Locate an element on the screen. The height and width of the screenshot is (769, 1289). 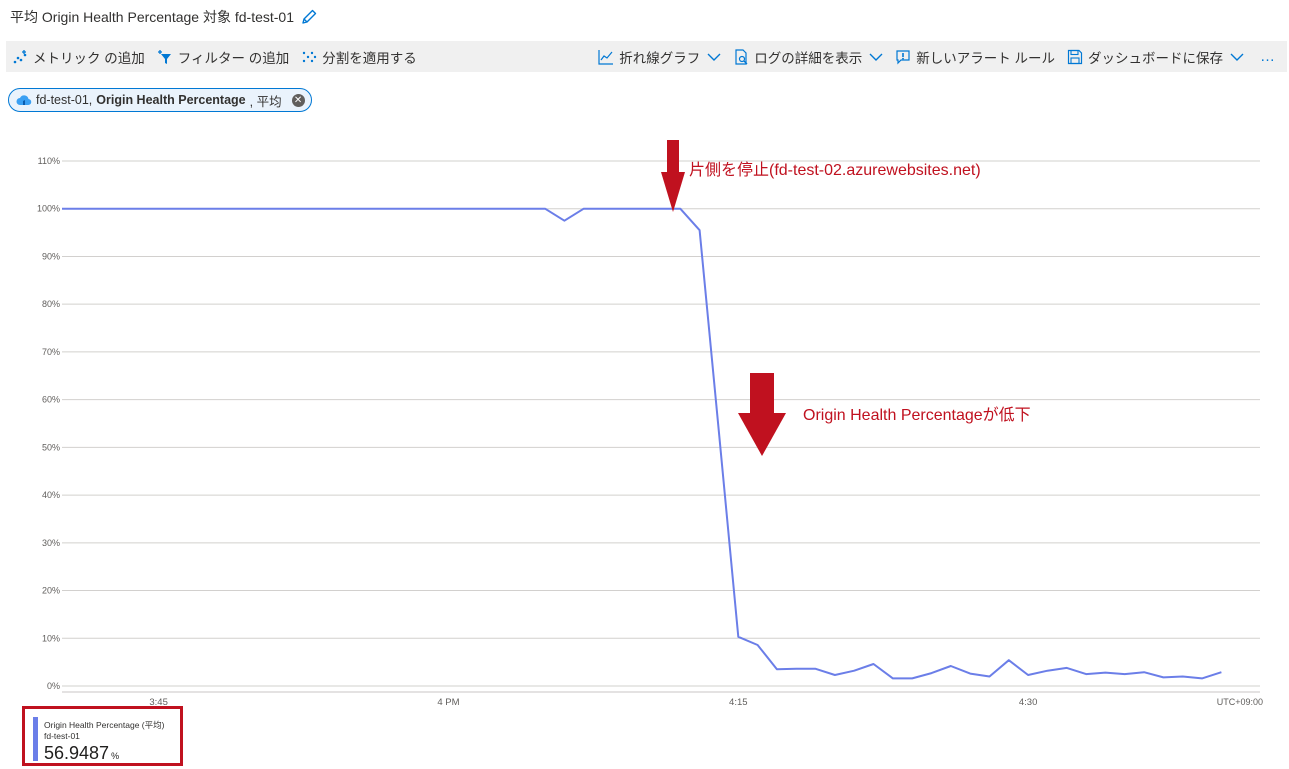
y-axis: 110% 100% 90% 80% 70% 60% 50% 40% 30% 20% 10% 0% is located at coordinates (48, 423).